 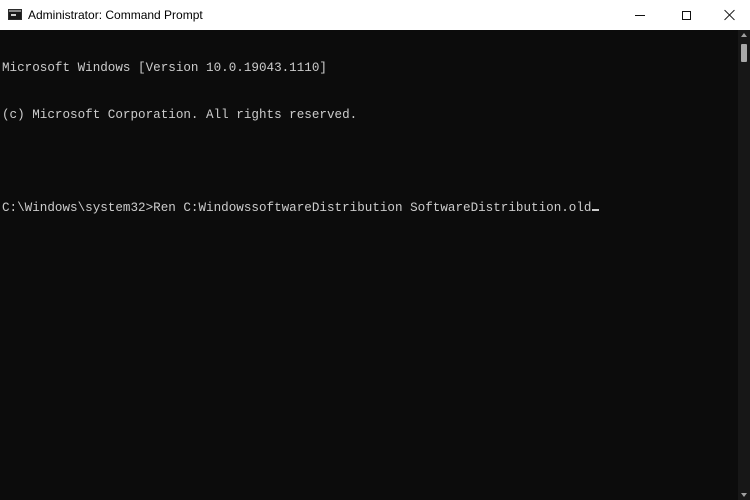 I want to click on scroll-up-arrow-icon, so click(x=744, y=35).